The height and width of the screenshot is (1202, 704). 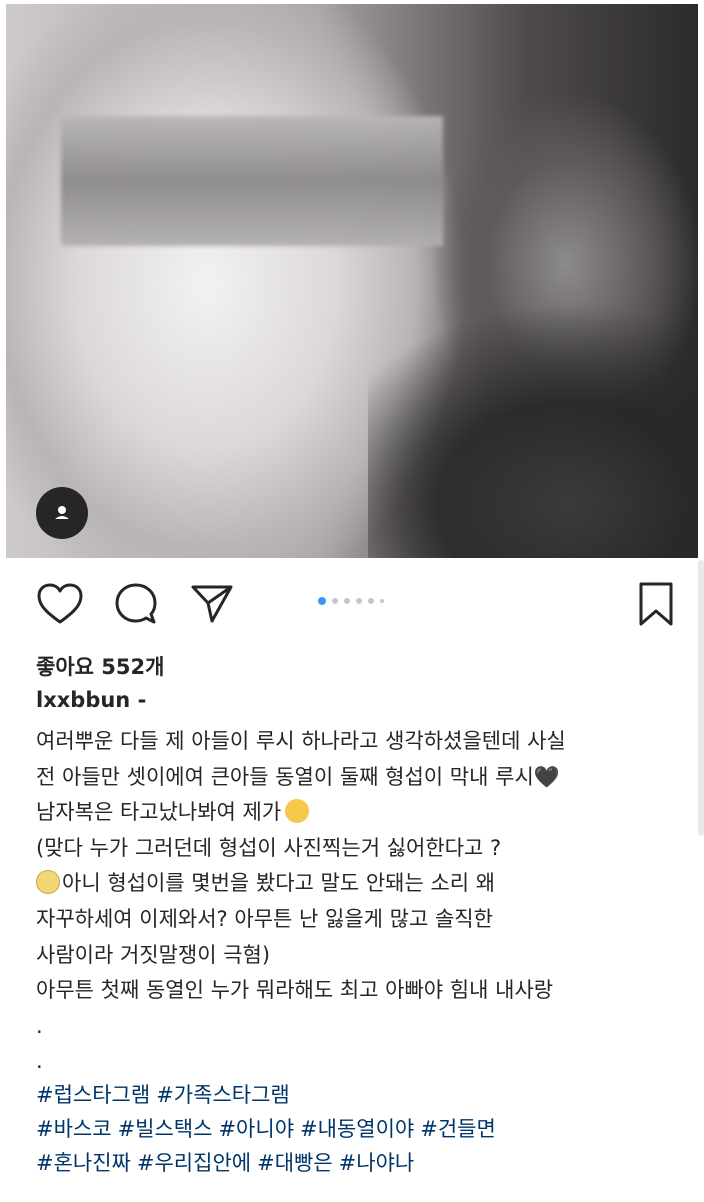 I want to click on share-button, so click(x=212, y=604).